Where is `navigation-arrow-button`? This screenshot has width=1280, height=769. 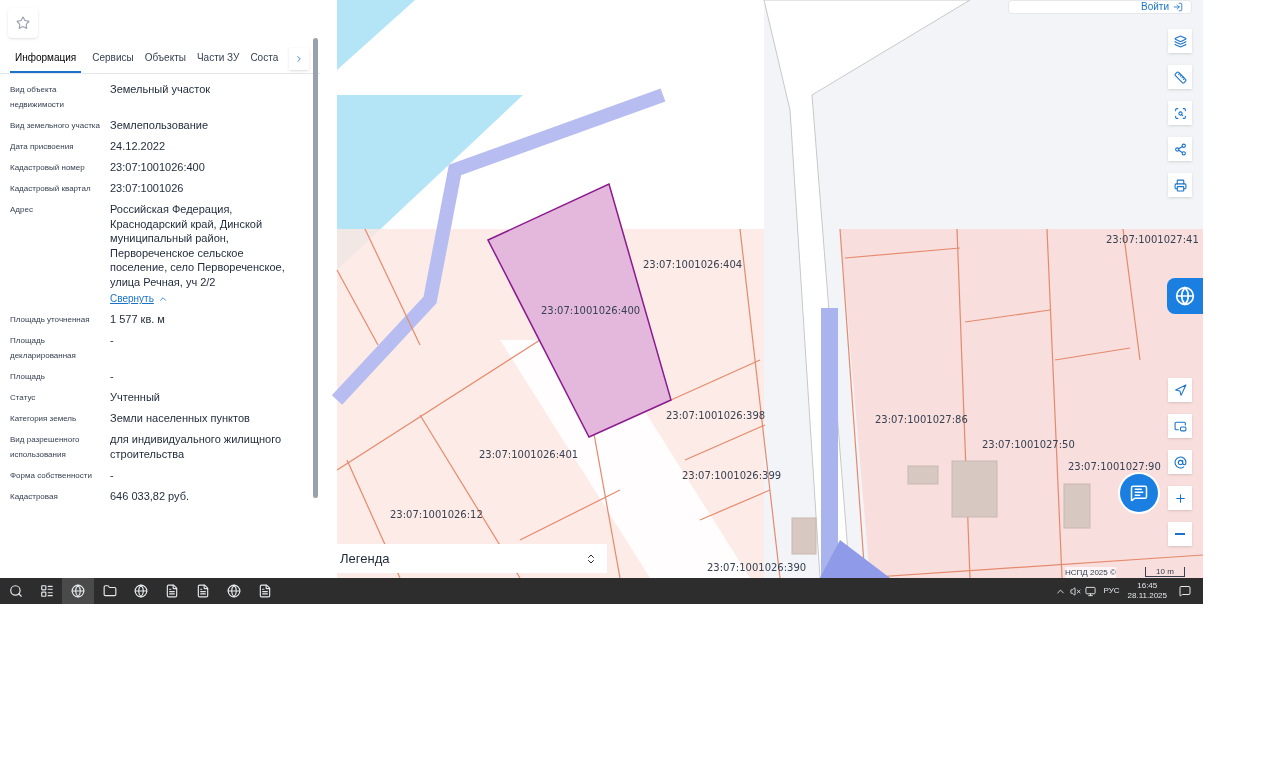
navigation-arrow-button is located at coordinates (1180, 390).